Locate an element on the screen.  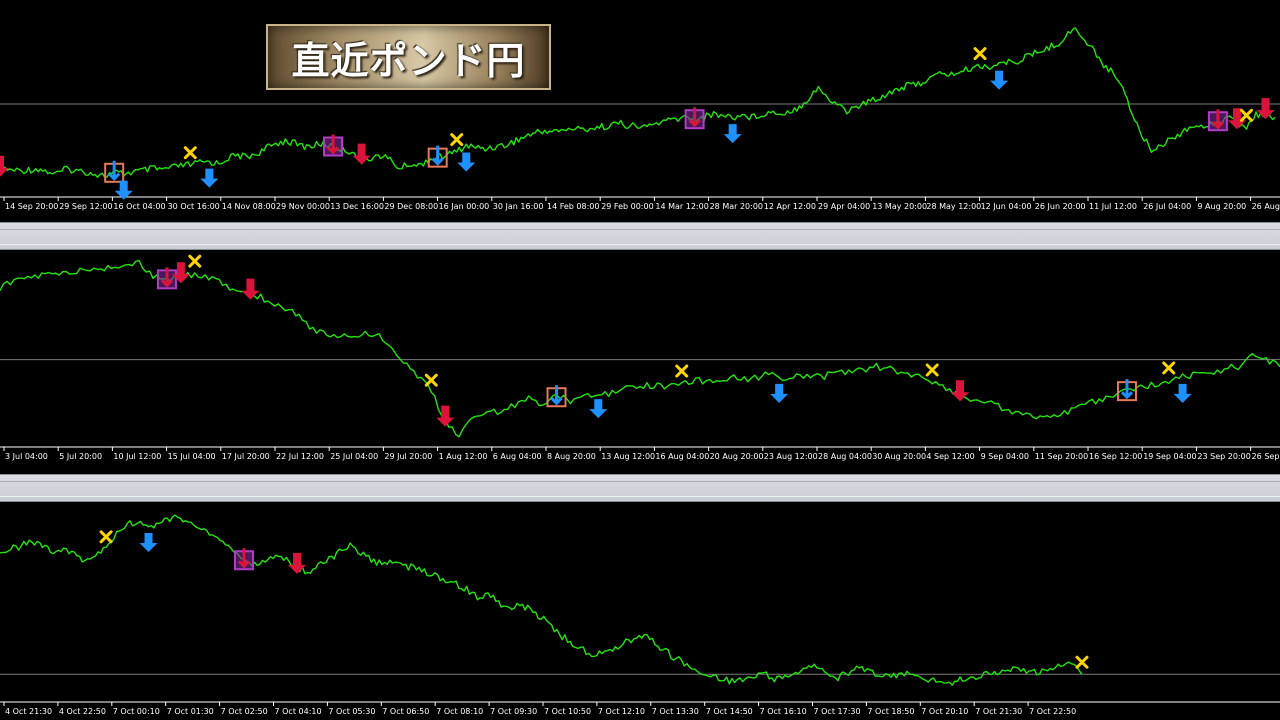
x-tick-label: 13 Aug 12:00 is located at coordinates (628, 456).